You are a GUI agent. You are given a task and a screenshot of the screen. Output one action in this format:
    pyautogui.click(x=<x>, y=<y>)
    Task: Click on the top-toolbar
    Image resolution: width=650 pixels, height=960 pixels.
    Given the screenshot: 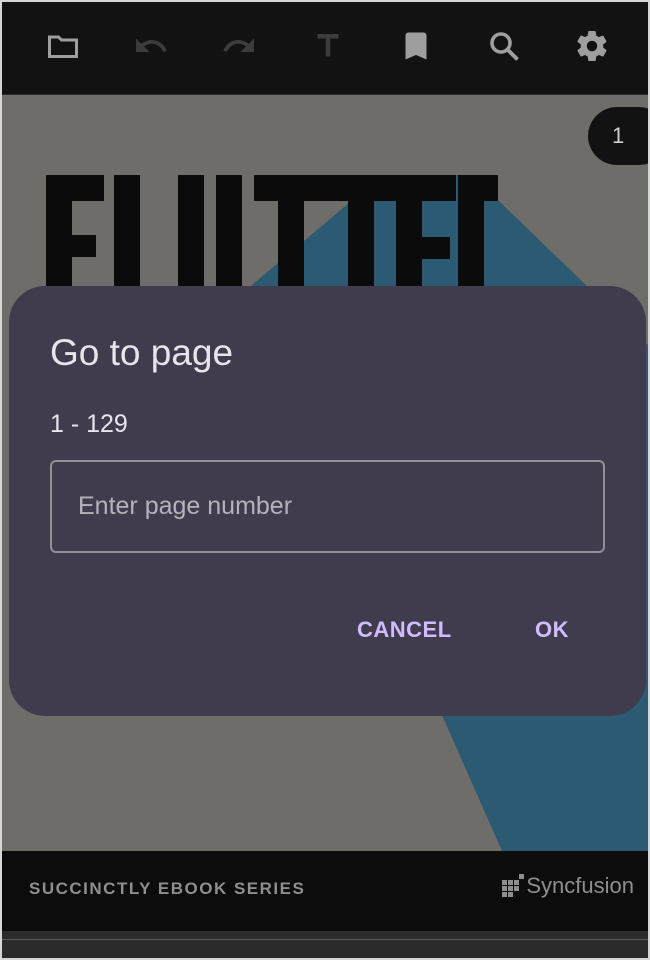 What is the action you would take?
    pyautogui.click(x=325, y=48)
    